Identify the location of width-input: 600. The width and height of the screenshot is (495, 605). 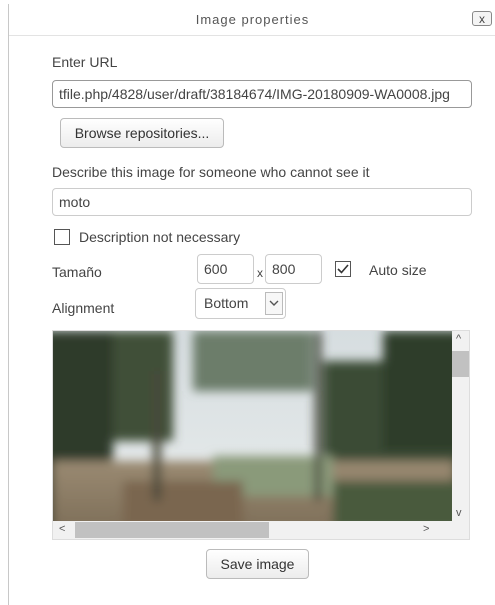
(225, 269).